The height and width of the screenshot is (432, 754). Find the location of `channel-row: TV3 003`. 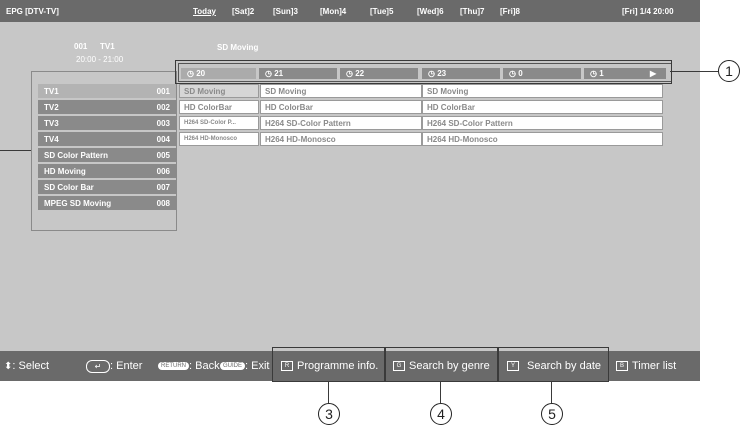

channel-row: TV3 003 is located at coordinates (107, 123).